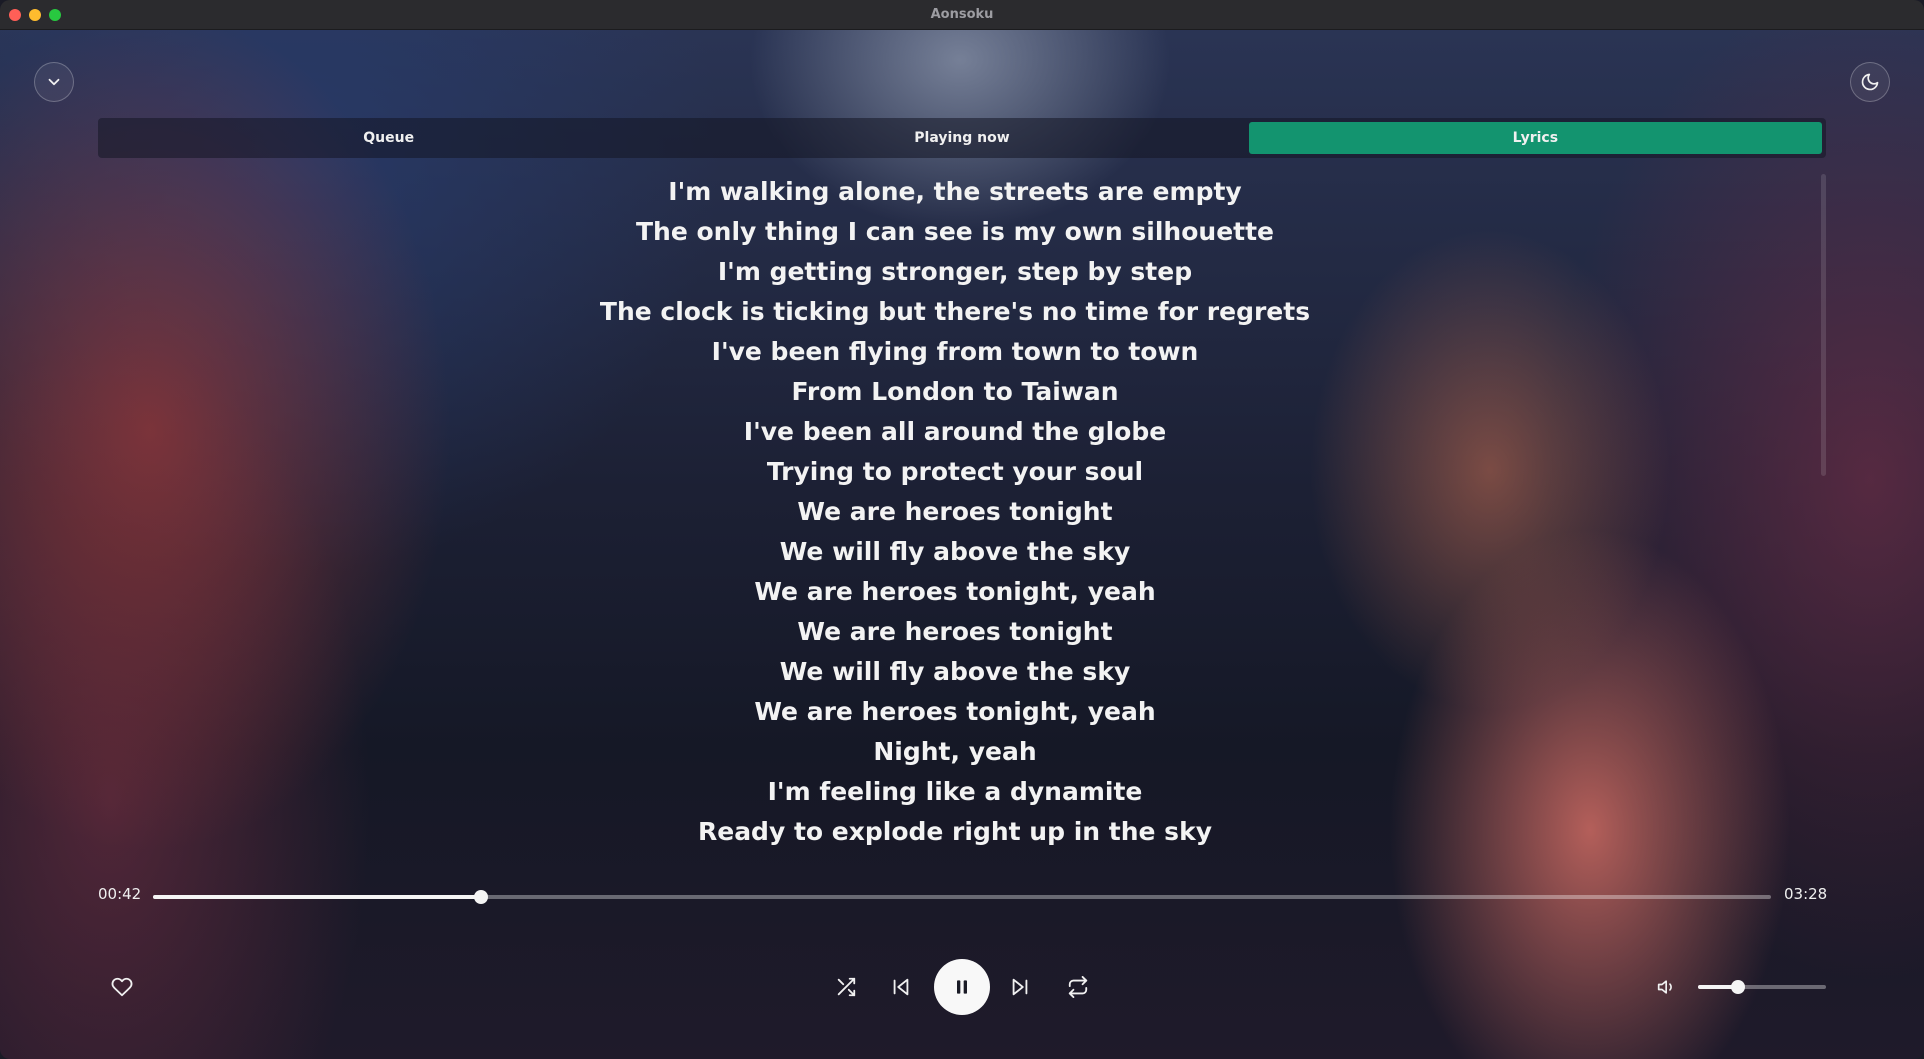  I want to click on minimize-window-button, so click(35, 15).